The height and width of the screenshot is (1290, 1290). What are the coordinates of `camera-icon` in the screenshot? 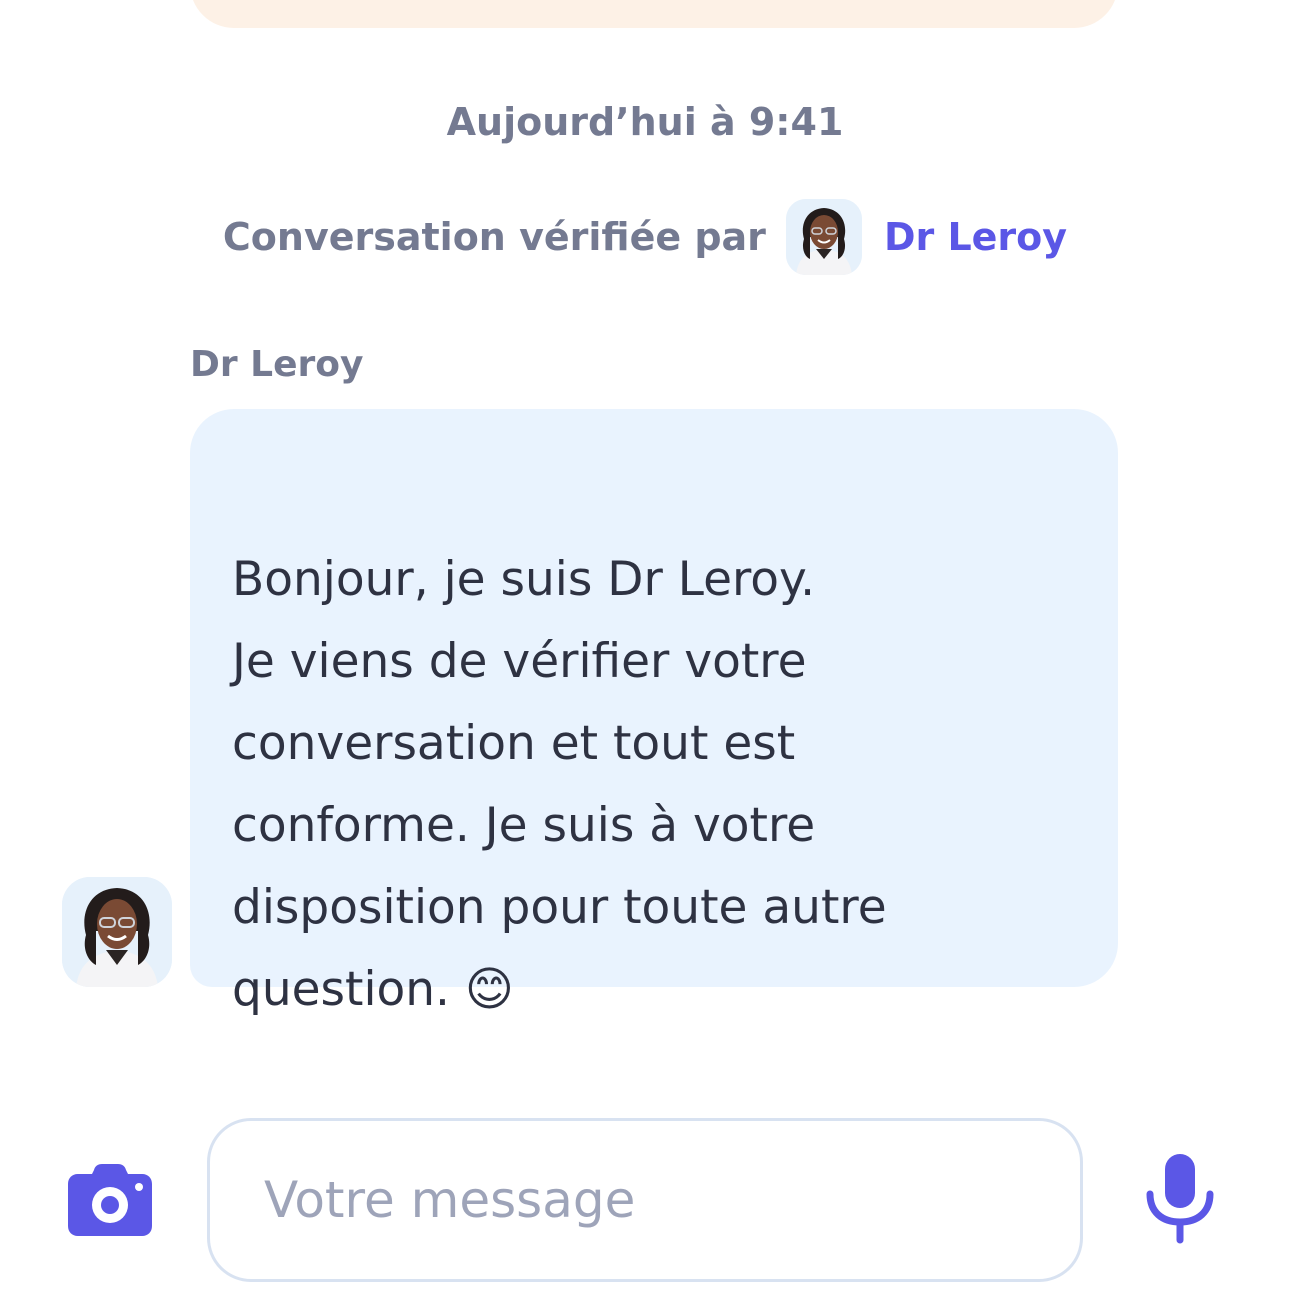 It's located at (110, 1200).